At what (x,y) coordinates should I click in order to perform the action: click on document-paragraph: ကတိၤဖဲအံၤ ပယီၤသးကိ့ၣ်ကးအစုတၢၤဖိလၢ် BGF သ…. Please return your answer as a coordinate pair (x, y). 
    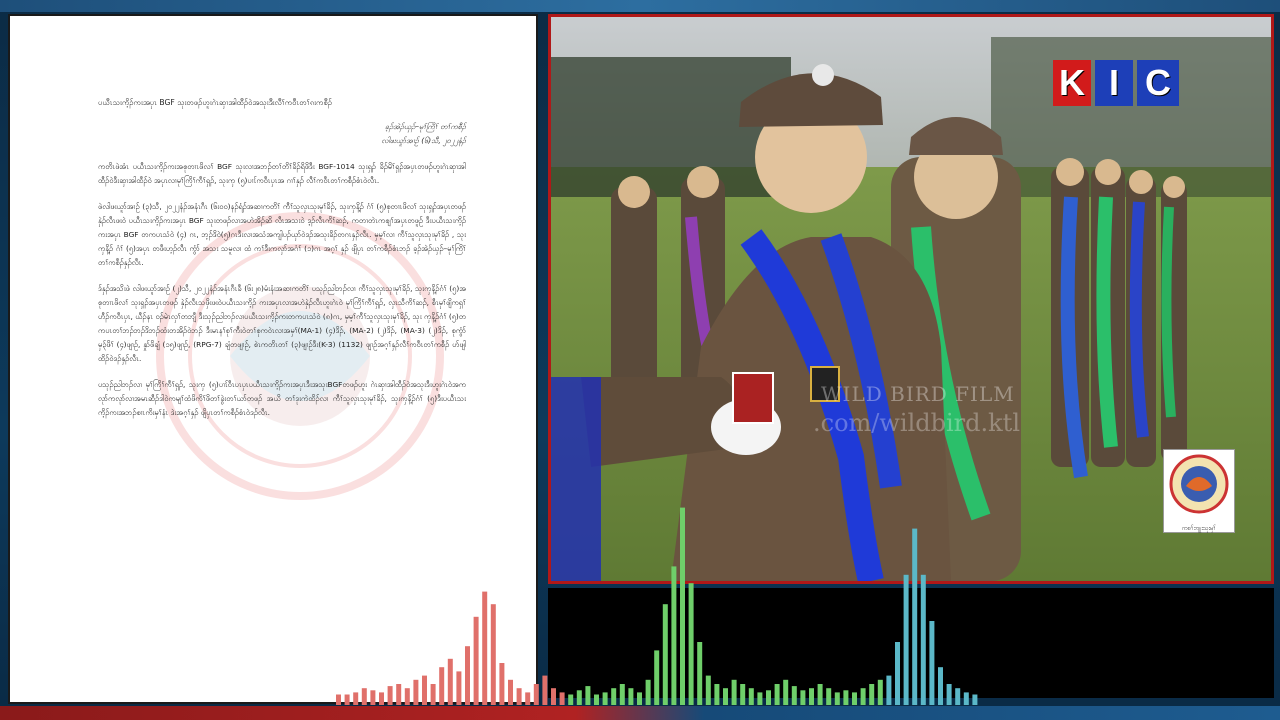
    Looking at the image, I should click on (282, 173).